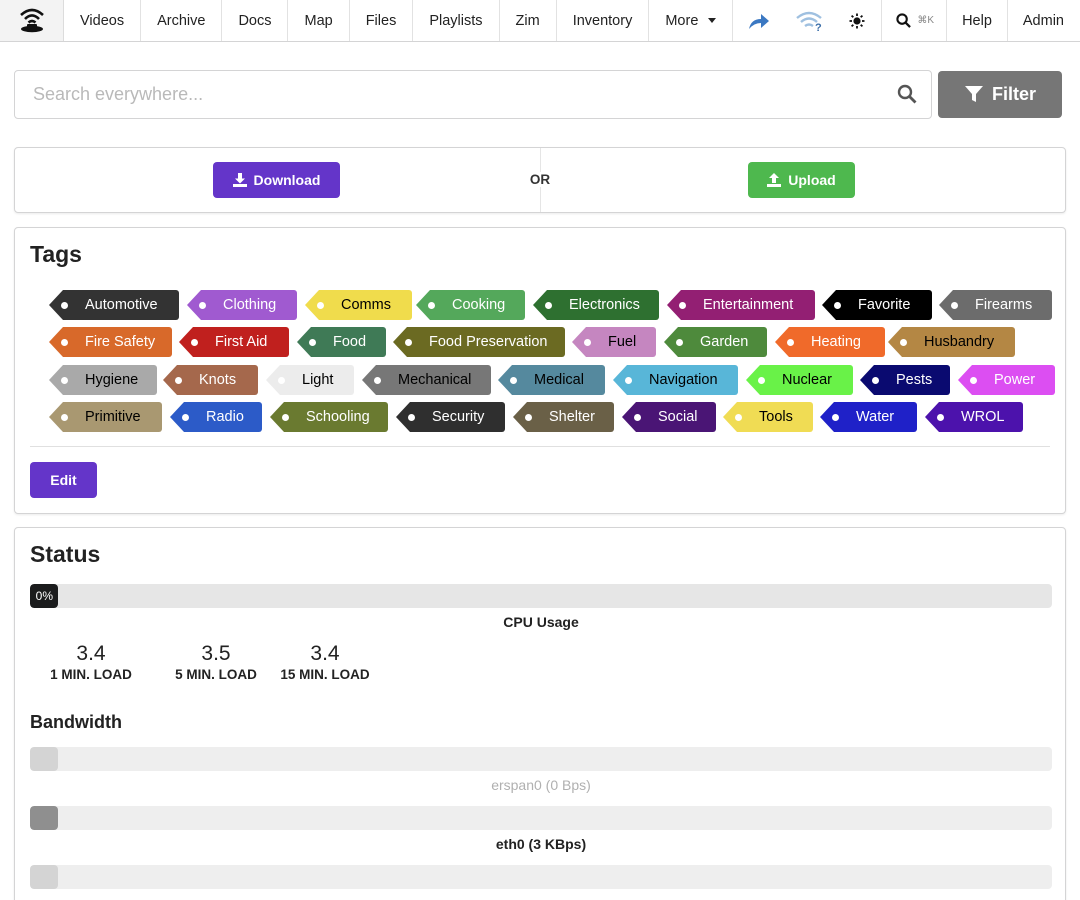  Describe the element at coordinates (810, 20) in the screenshot. I see `connectivity-status-button: ?` at that location.